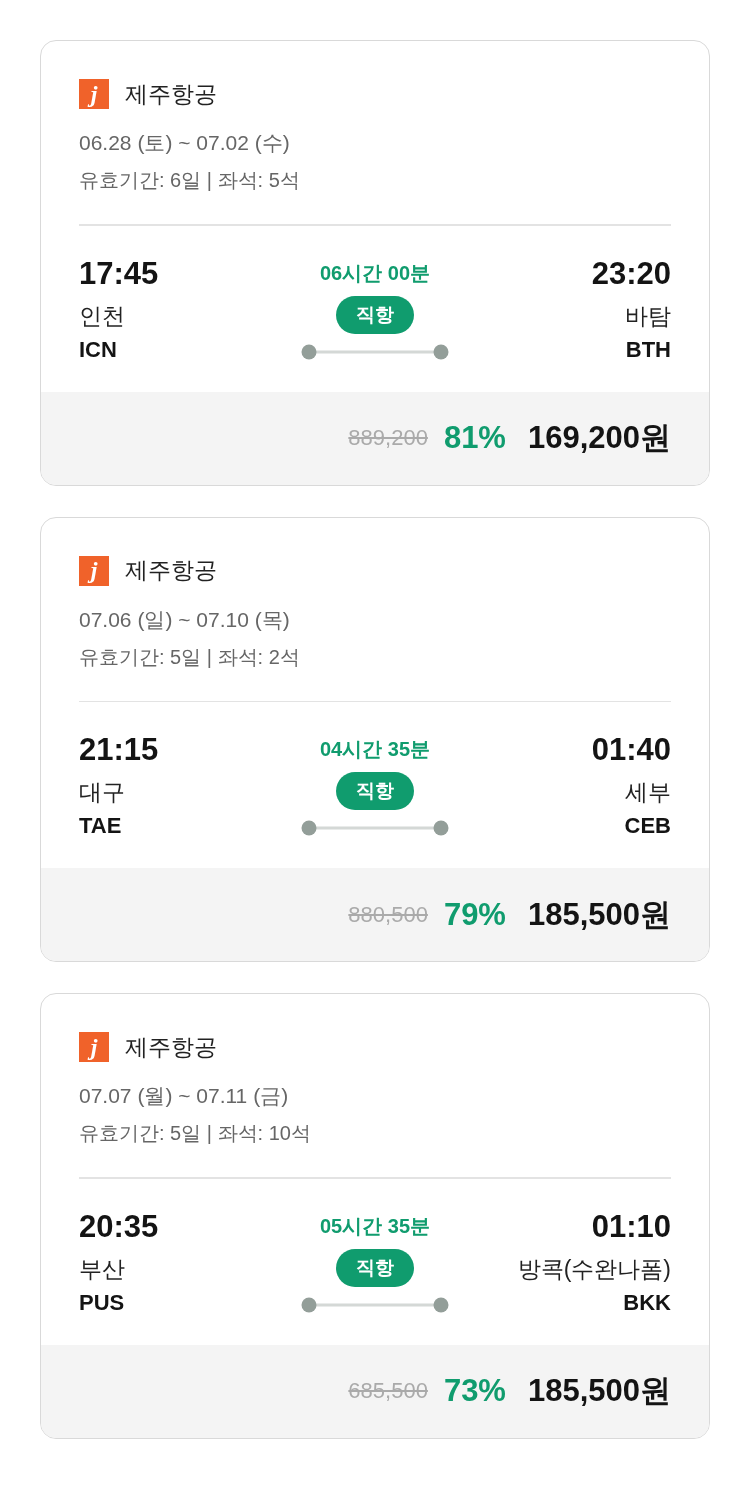 This screenshot has height=1510, width=750. I want to click on arrival-time: 23:20, so click(631, 273).